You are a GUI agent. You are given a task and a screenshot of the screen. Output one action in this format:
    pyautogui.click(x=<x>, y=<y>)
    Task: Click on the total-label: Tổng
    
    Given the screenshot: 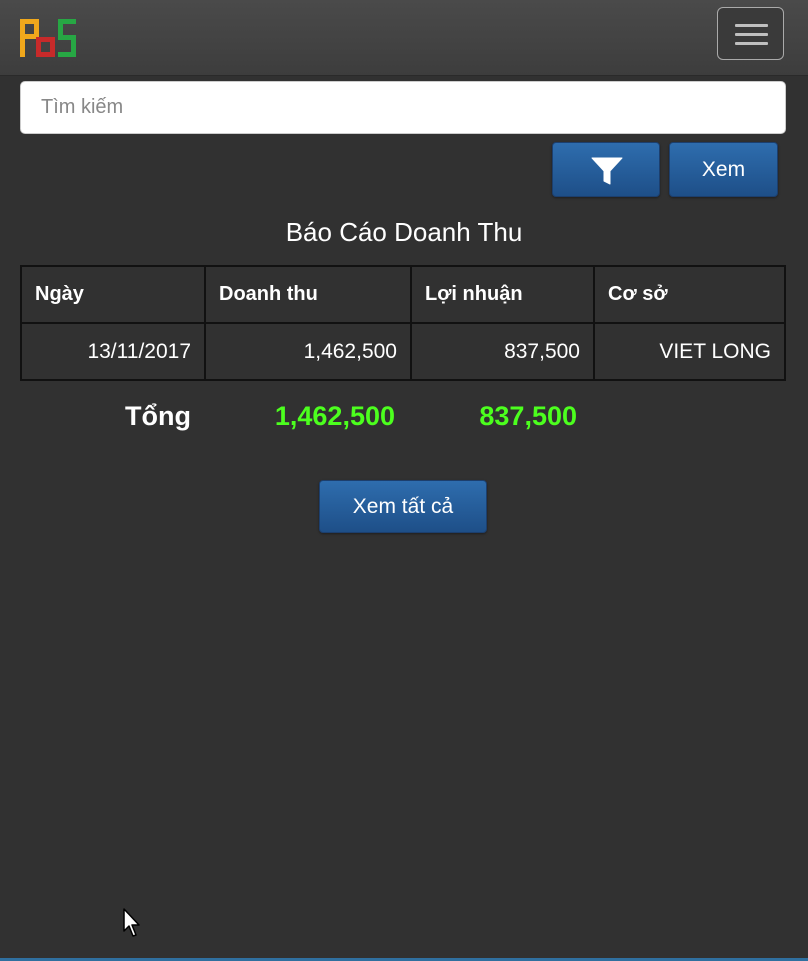 What is the action you would take?
    pyautogui.click(x=158, y=416)
    